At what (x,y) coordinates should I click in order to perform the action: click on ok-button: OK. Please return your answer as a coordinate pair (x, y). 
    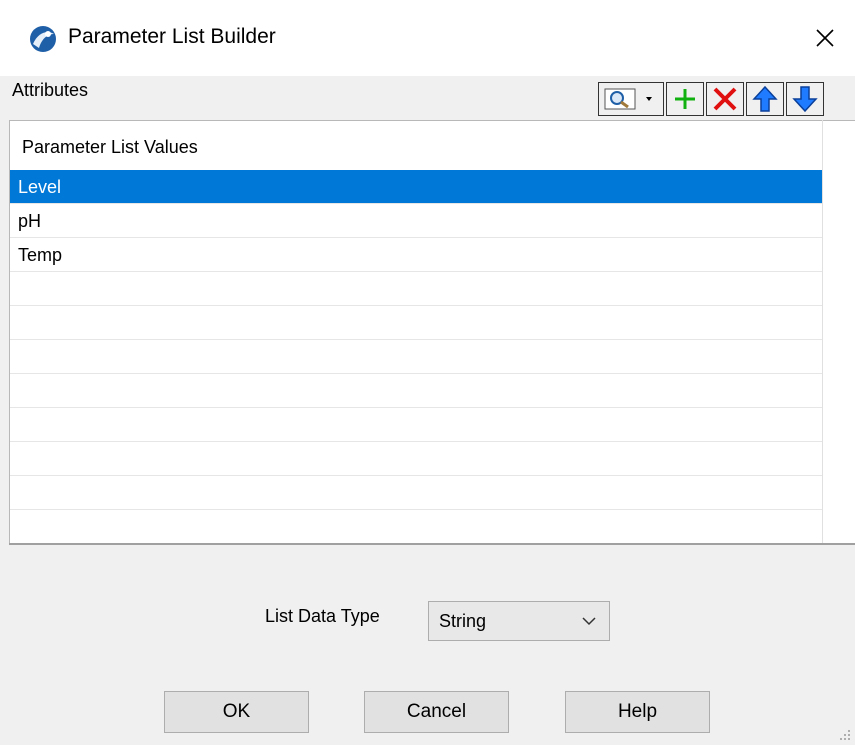
    Looking at the image, I should click on (236, 712).